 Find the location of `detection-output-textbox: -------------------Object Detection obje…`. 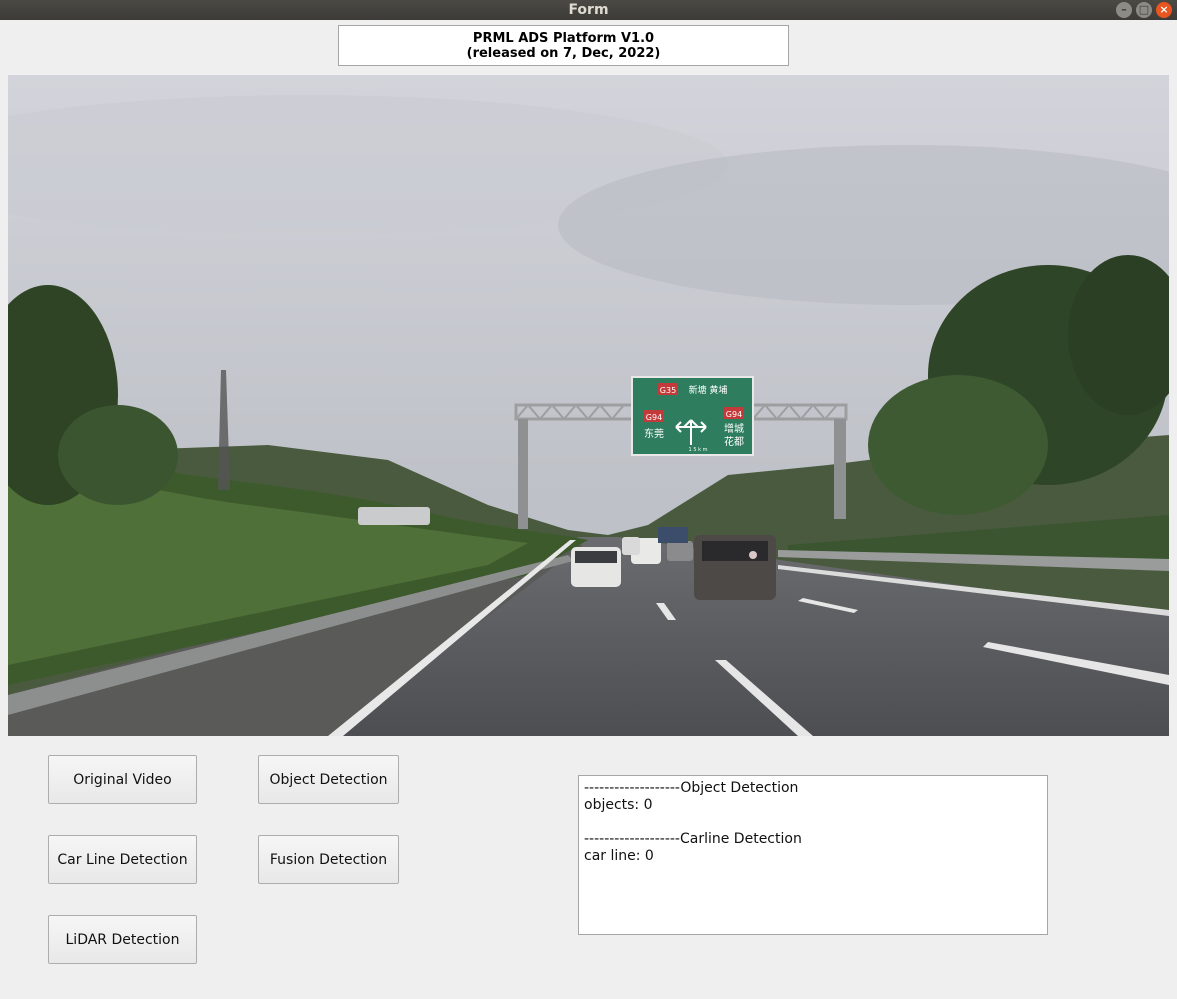

detection-output-textbox: -------------------Object Detection obje… is located at coordinates (813, 855).